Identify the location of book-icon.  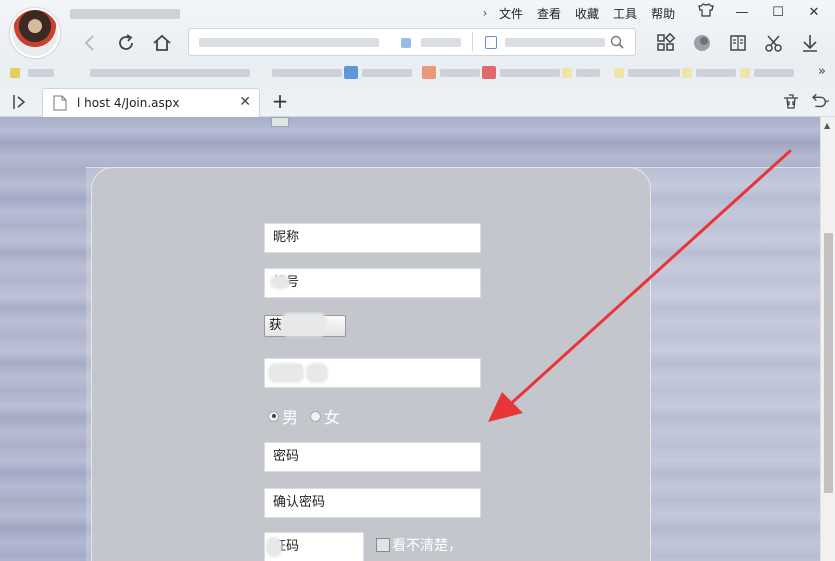
(738, 43).